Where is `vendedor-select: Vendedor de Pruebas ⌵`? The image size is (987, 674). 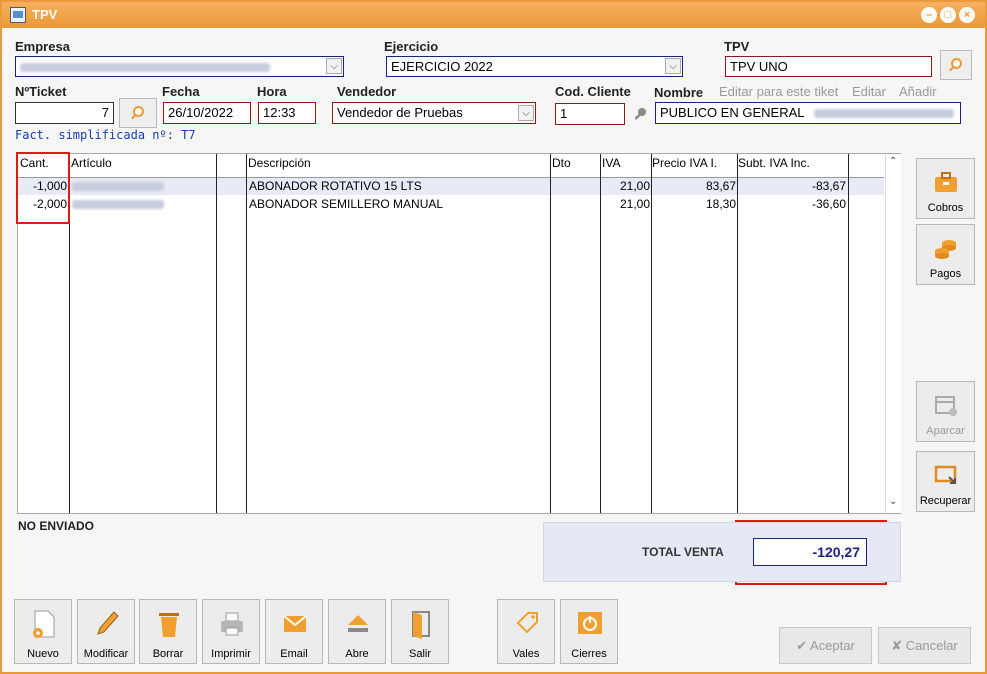
vendedor-select: Vendedor de Pruebas ⌵ is located at coordinates (434, 113).